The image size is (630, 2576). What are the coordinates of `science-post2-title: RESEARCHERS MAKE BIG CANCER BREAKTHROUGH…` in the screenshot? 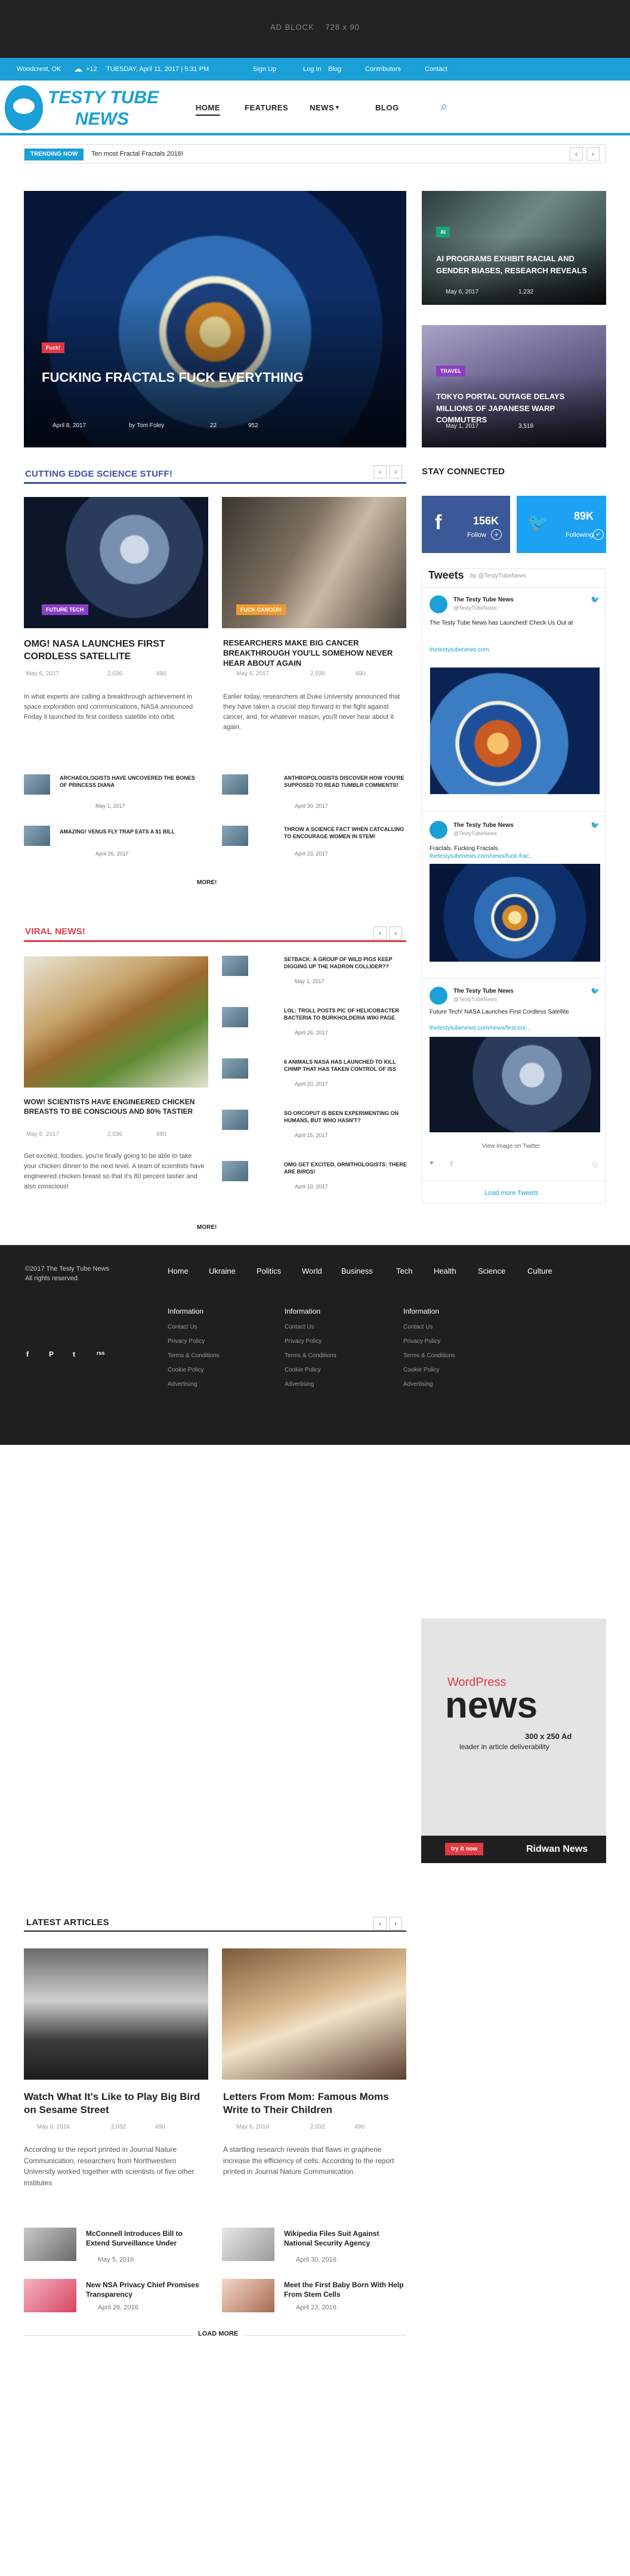 It's located at (314, 653).